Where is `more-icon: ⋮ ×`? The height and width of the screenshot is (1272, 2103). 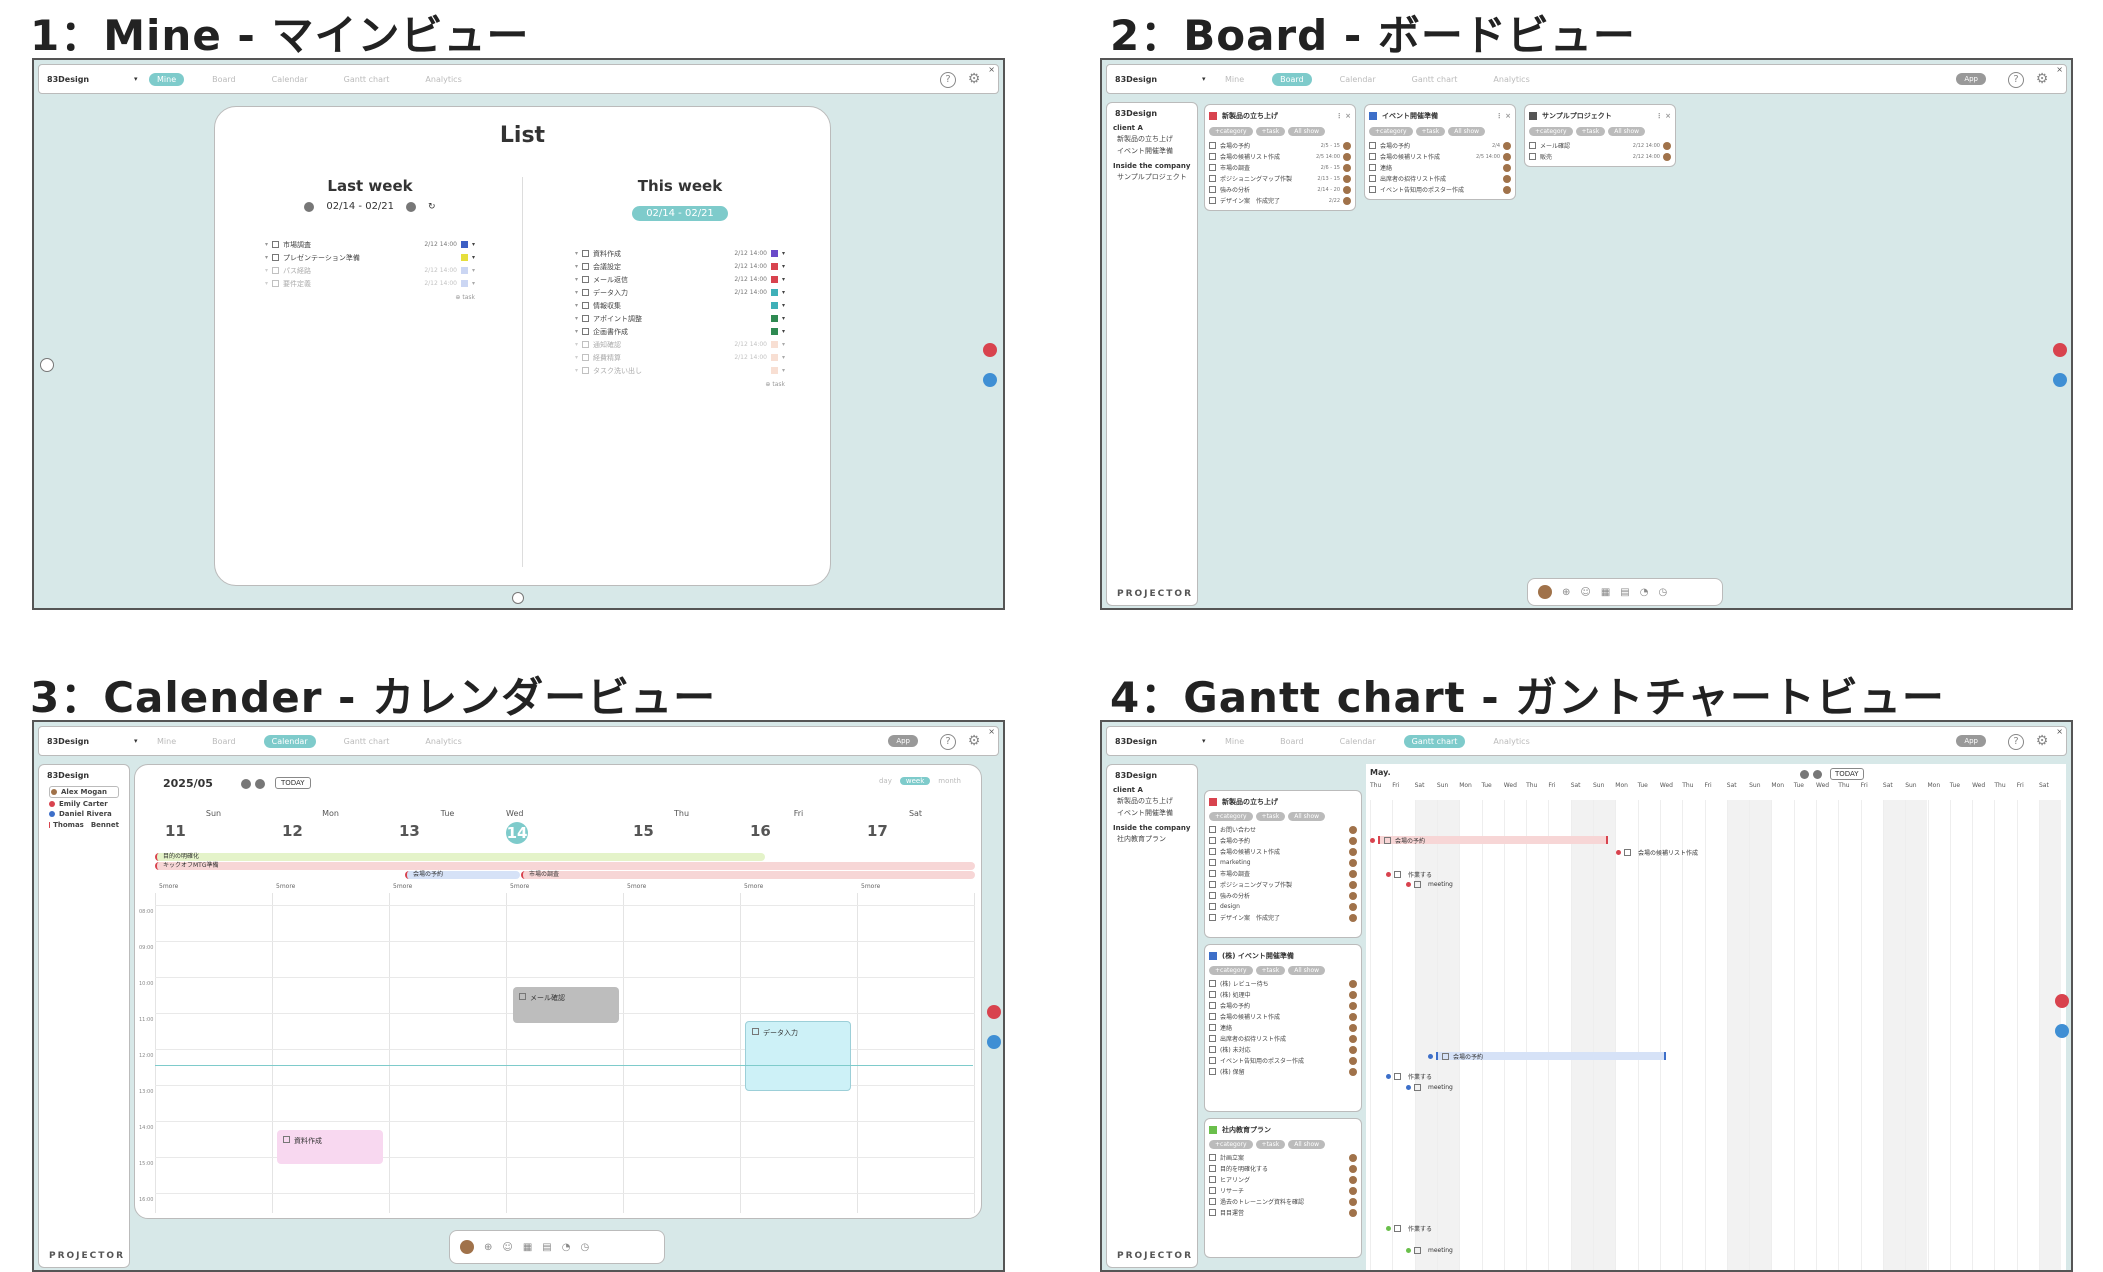 more-icon: ⋮ × is located at coordinates (1503, 116).